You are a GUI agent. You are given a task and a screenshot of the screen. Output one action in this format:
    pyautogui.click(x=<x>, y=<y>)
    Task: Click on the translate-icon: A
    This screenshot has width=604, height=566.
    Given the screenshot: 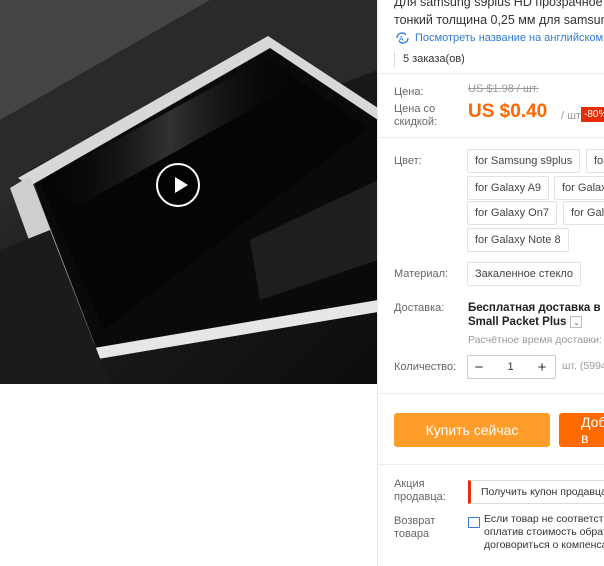 What is the action you would take?
    pyautogui.click(x=402, y=38)
    